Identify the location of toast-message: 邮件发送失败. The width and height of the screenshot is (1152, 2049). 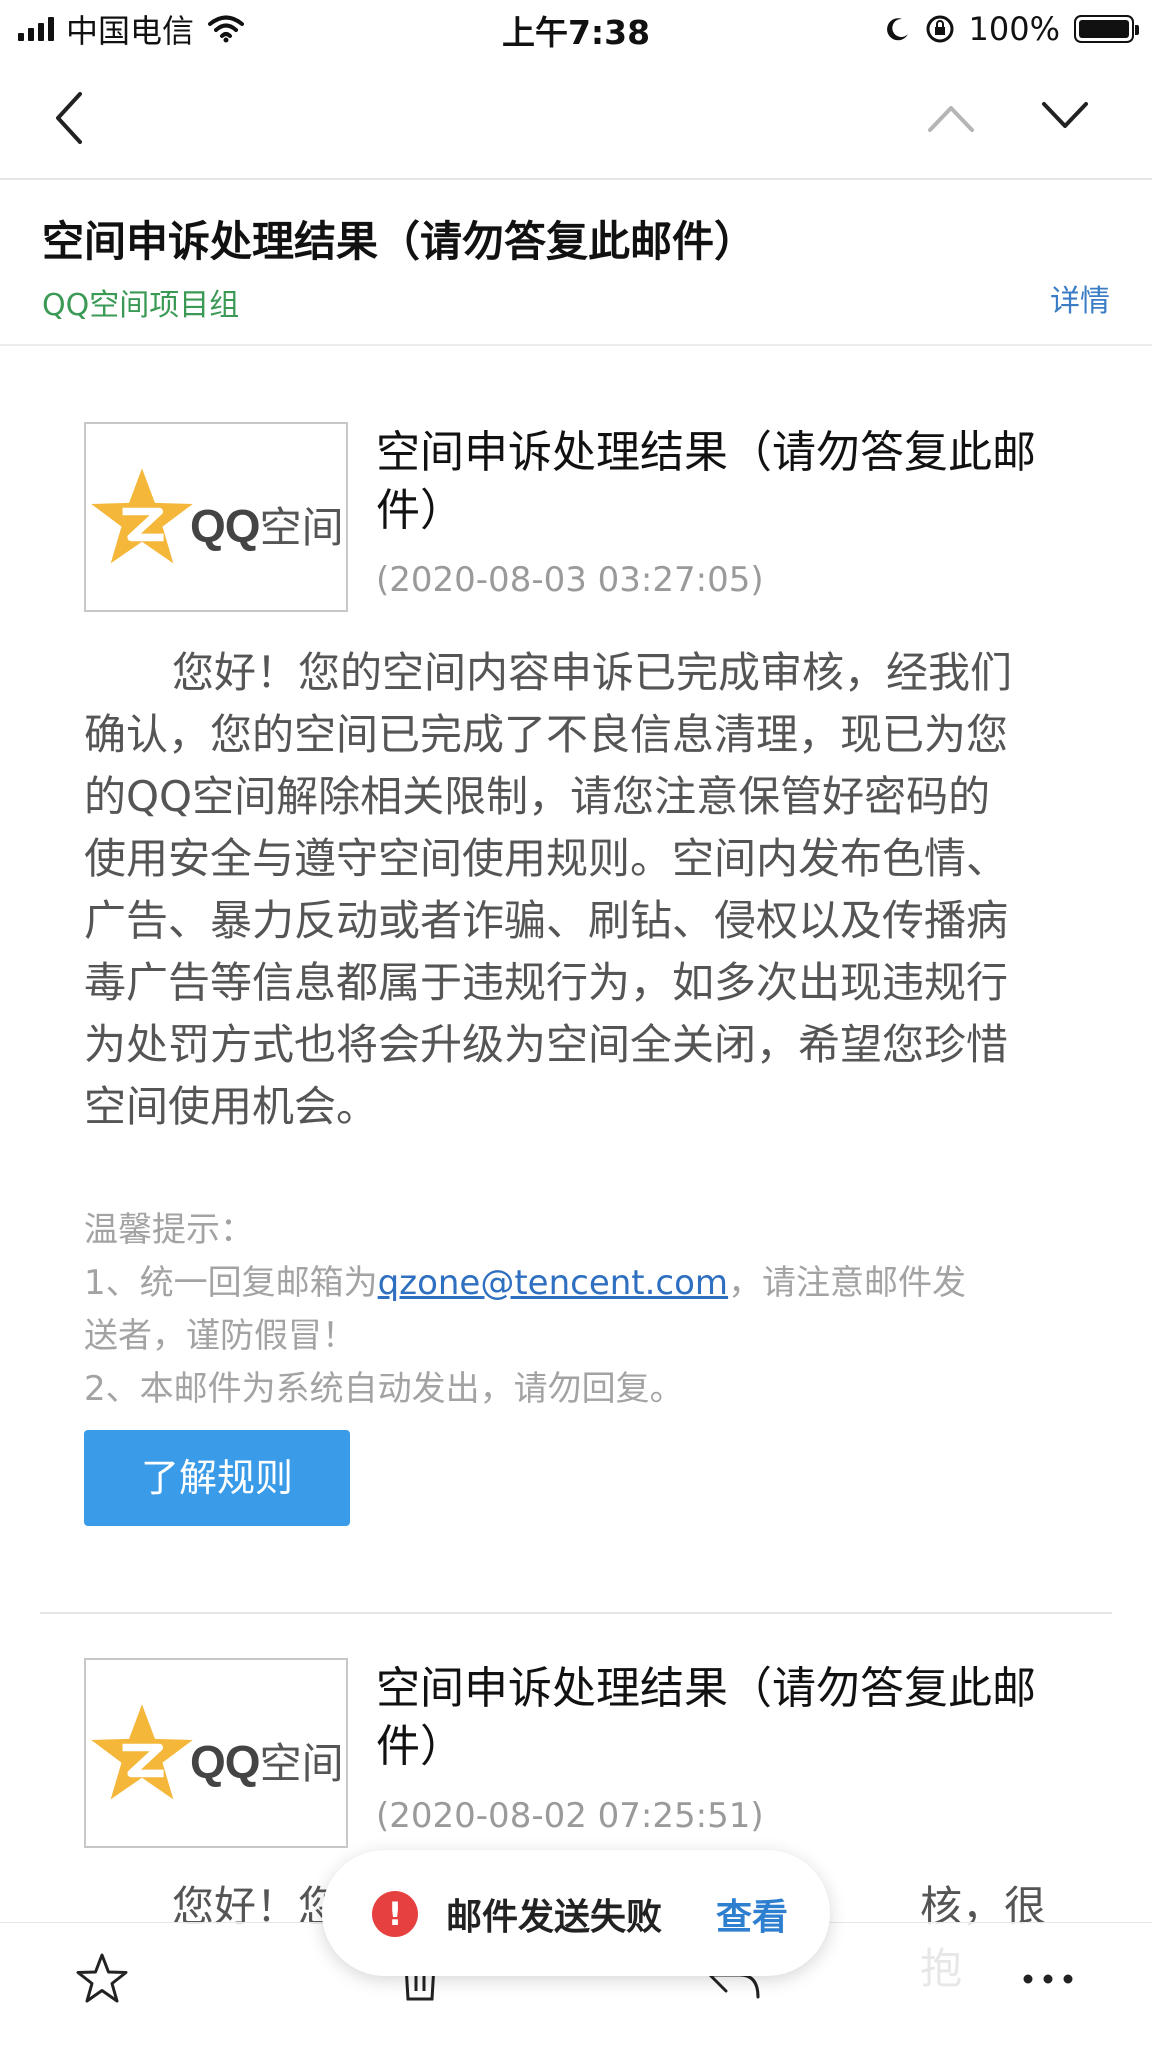
(554, 1917).